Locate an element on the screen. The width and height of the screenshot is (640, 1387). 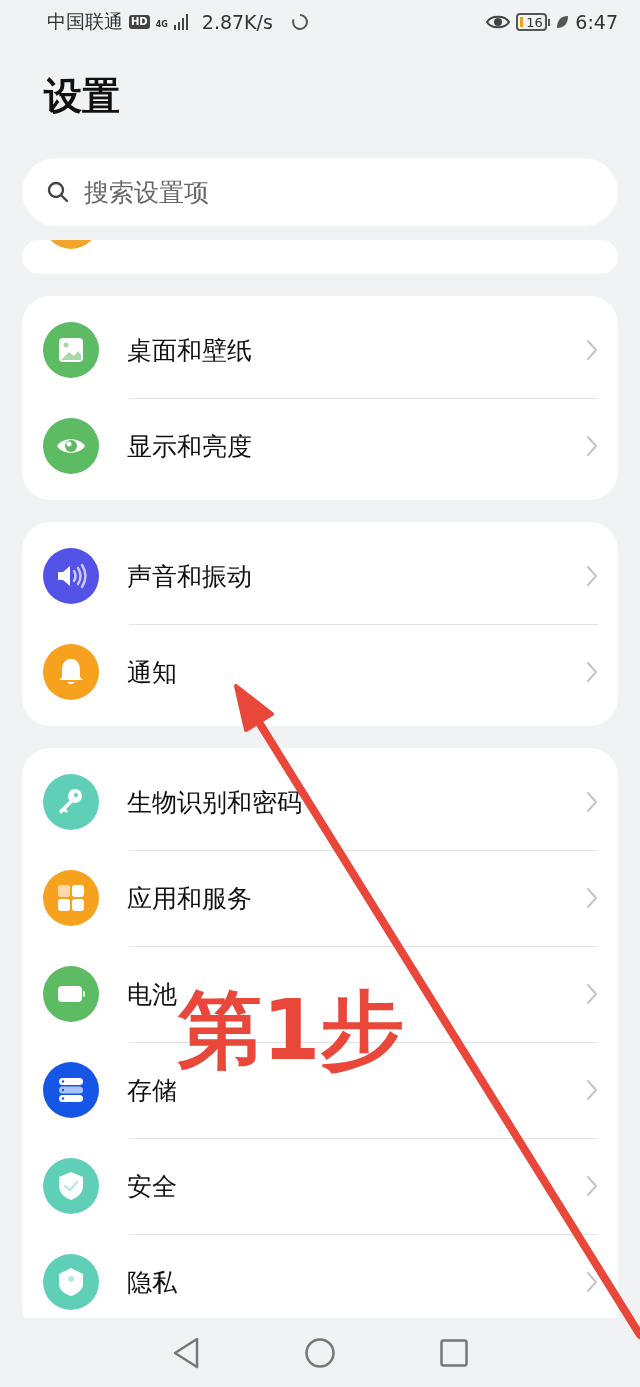
page-title: 设置 is located at coordinates (82, 96).